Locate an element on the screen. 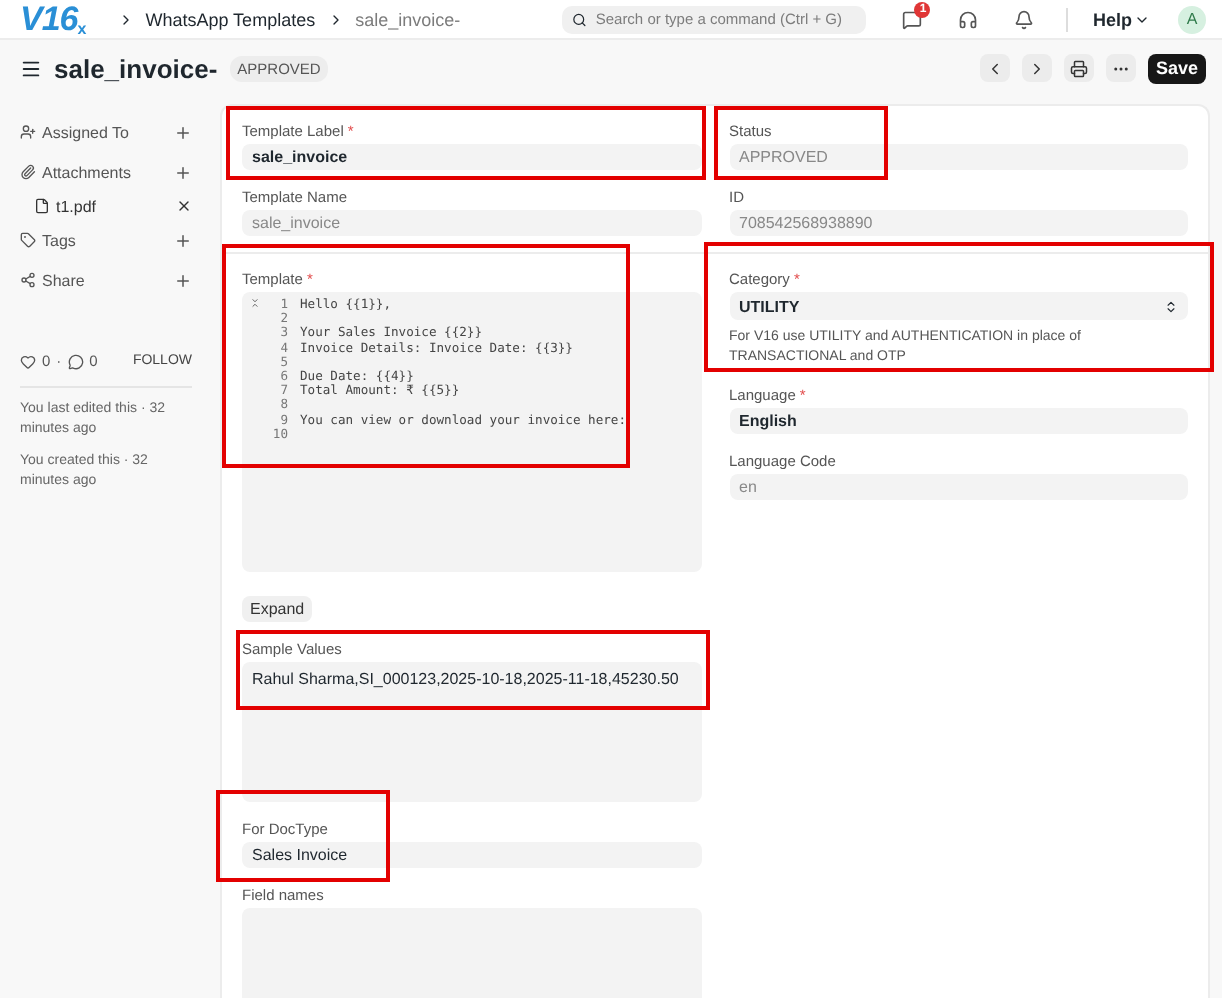  input-field: English is located at coordinates (958, 421).